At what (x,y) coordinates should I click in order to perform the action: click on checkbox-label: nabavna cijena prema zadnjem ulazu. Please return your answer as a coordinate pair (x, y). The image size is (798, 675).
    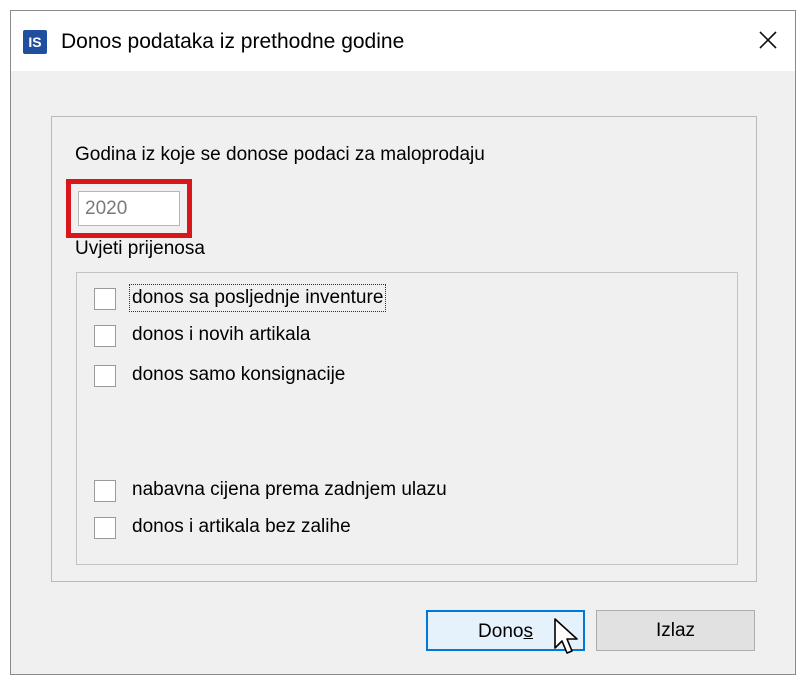
    Looking at the image, I should click on (289, 490).